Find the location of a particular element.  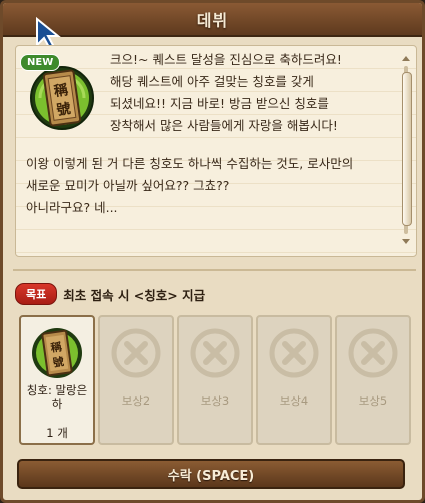

reward-label: 보상4 is located at coordinates (294, 401).